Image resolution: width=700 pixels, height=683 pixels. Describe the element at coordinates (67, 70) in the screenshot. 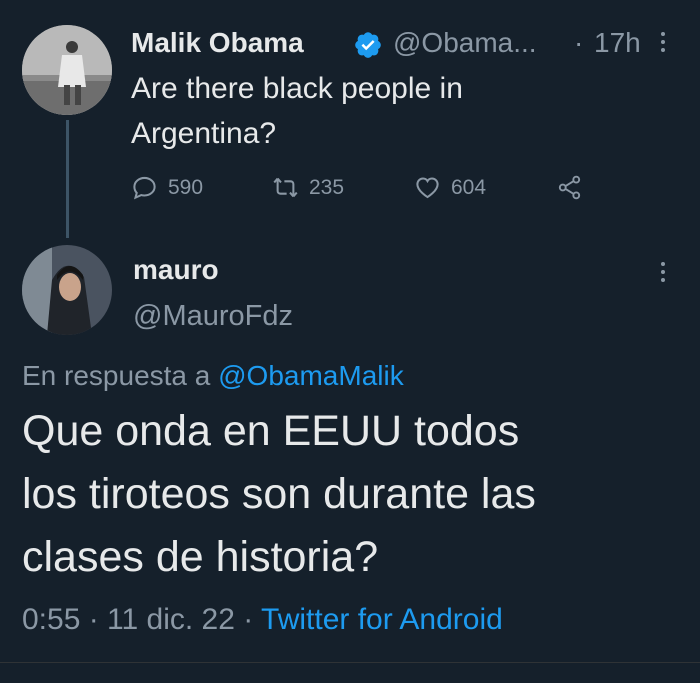

I see `avatar-malik-obama` at that location.